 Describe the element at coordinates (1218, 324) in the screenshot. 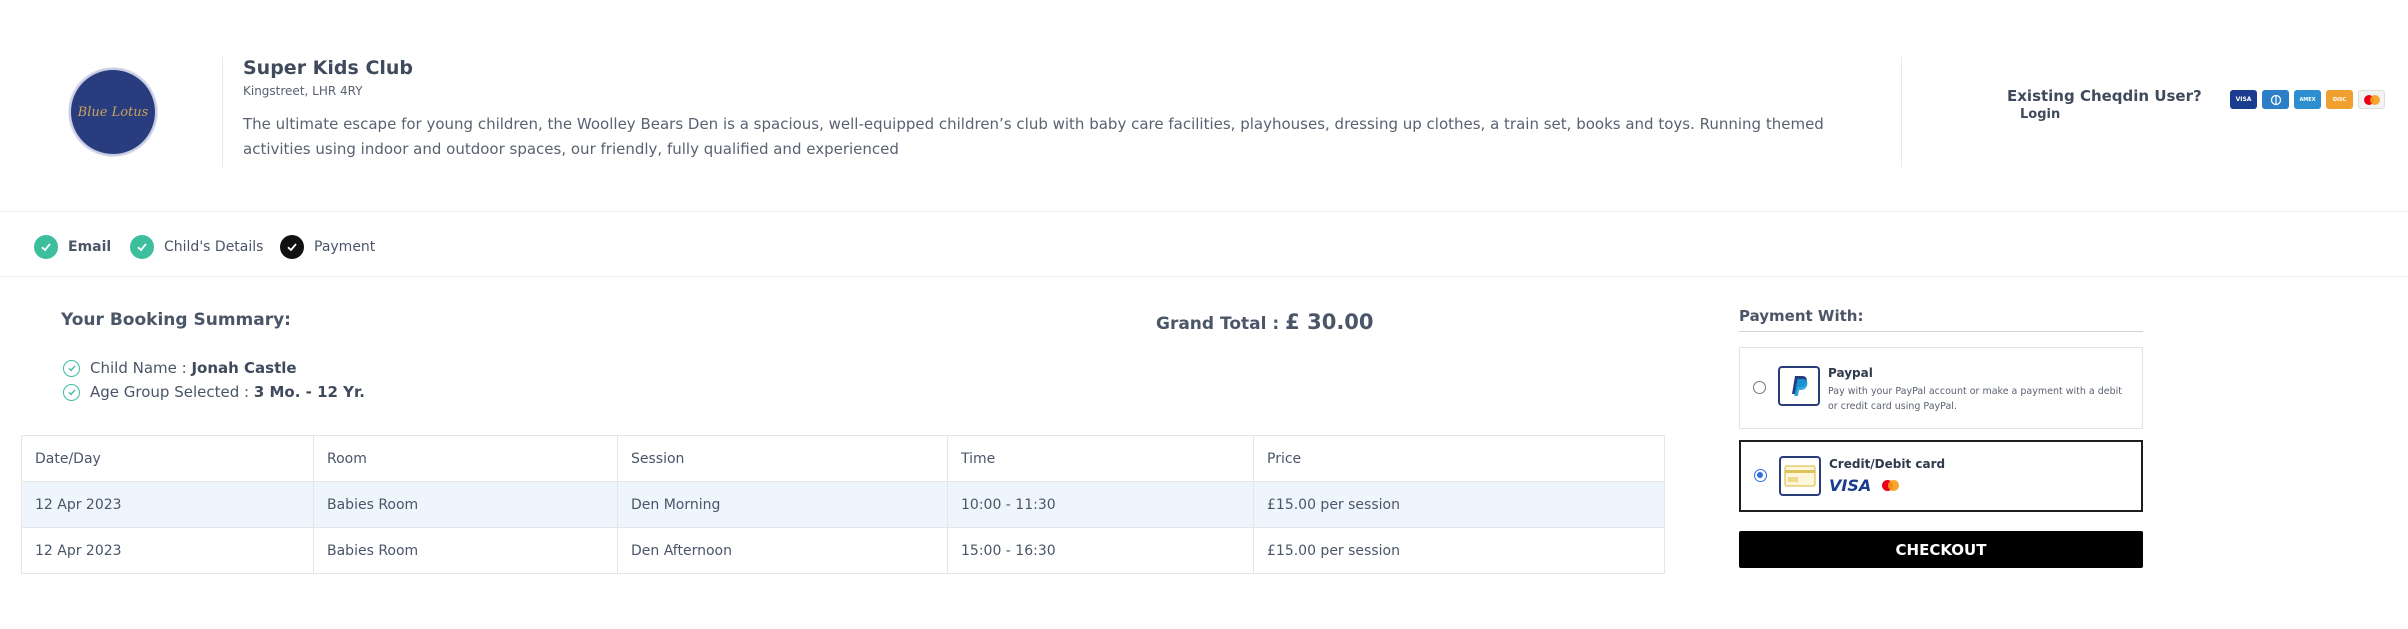

I see `grand-total-label: Grand Total :` at that location.